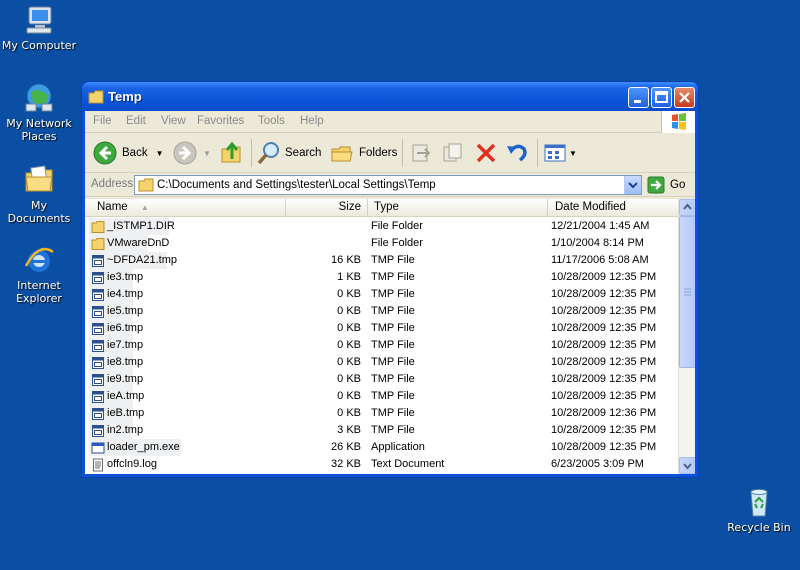 This screenshot has height=570, width=800. What do you see at coordinates (687, 292) in the screenshot?
I see `scroll-thumb` at bounding box center [687, 292].